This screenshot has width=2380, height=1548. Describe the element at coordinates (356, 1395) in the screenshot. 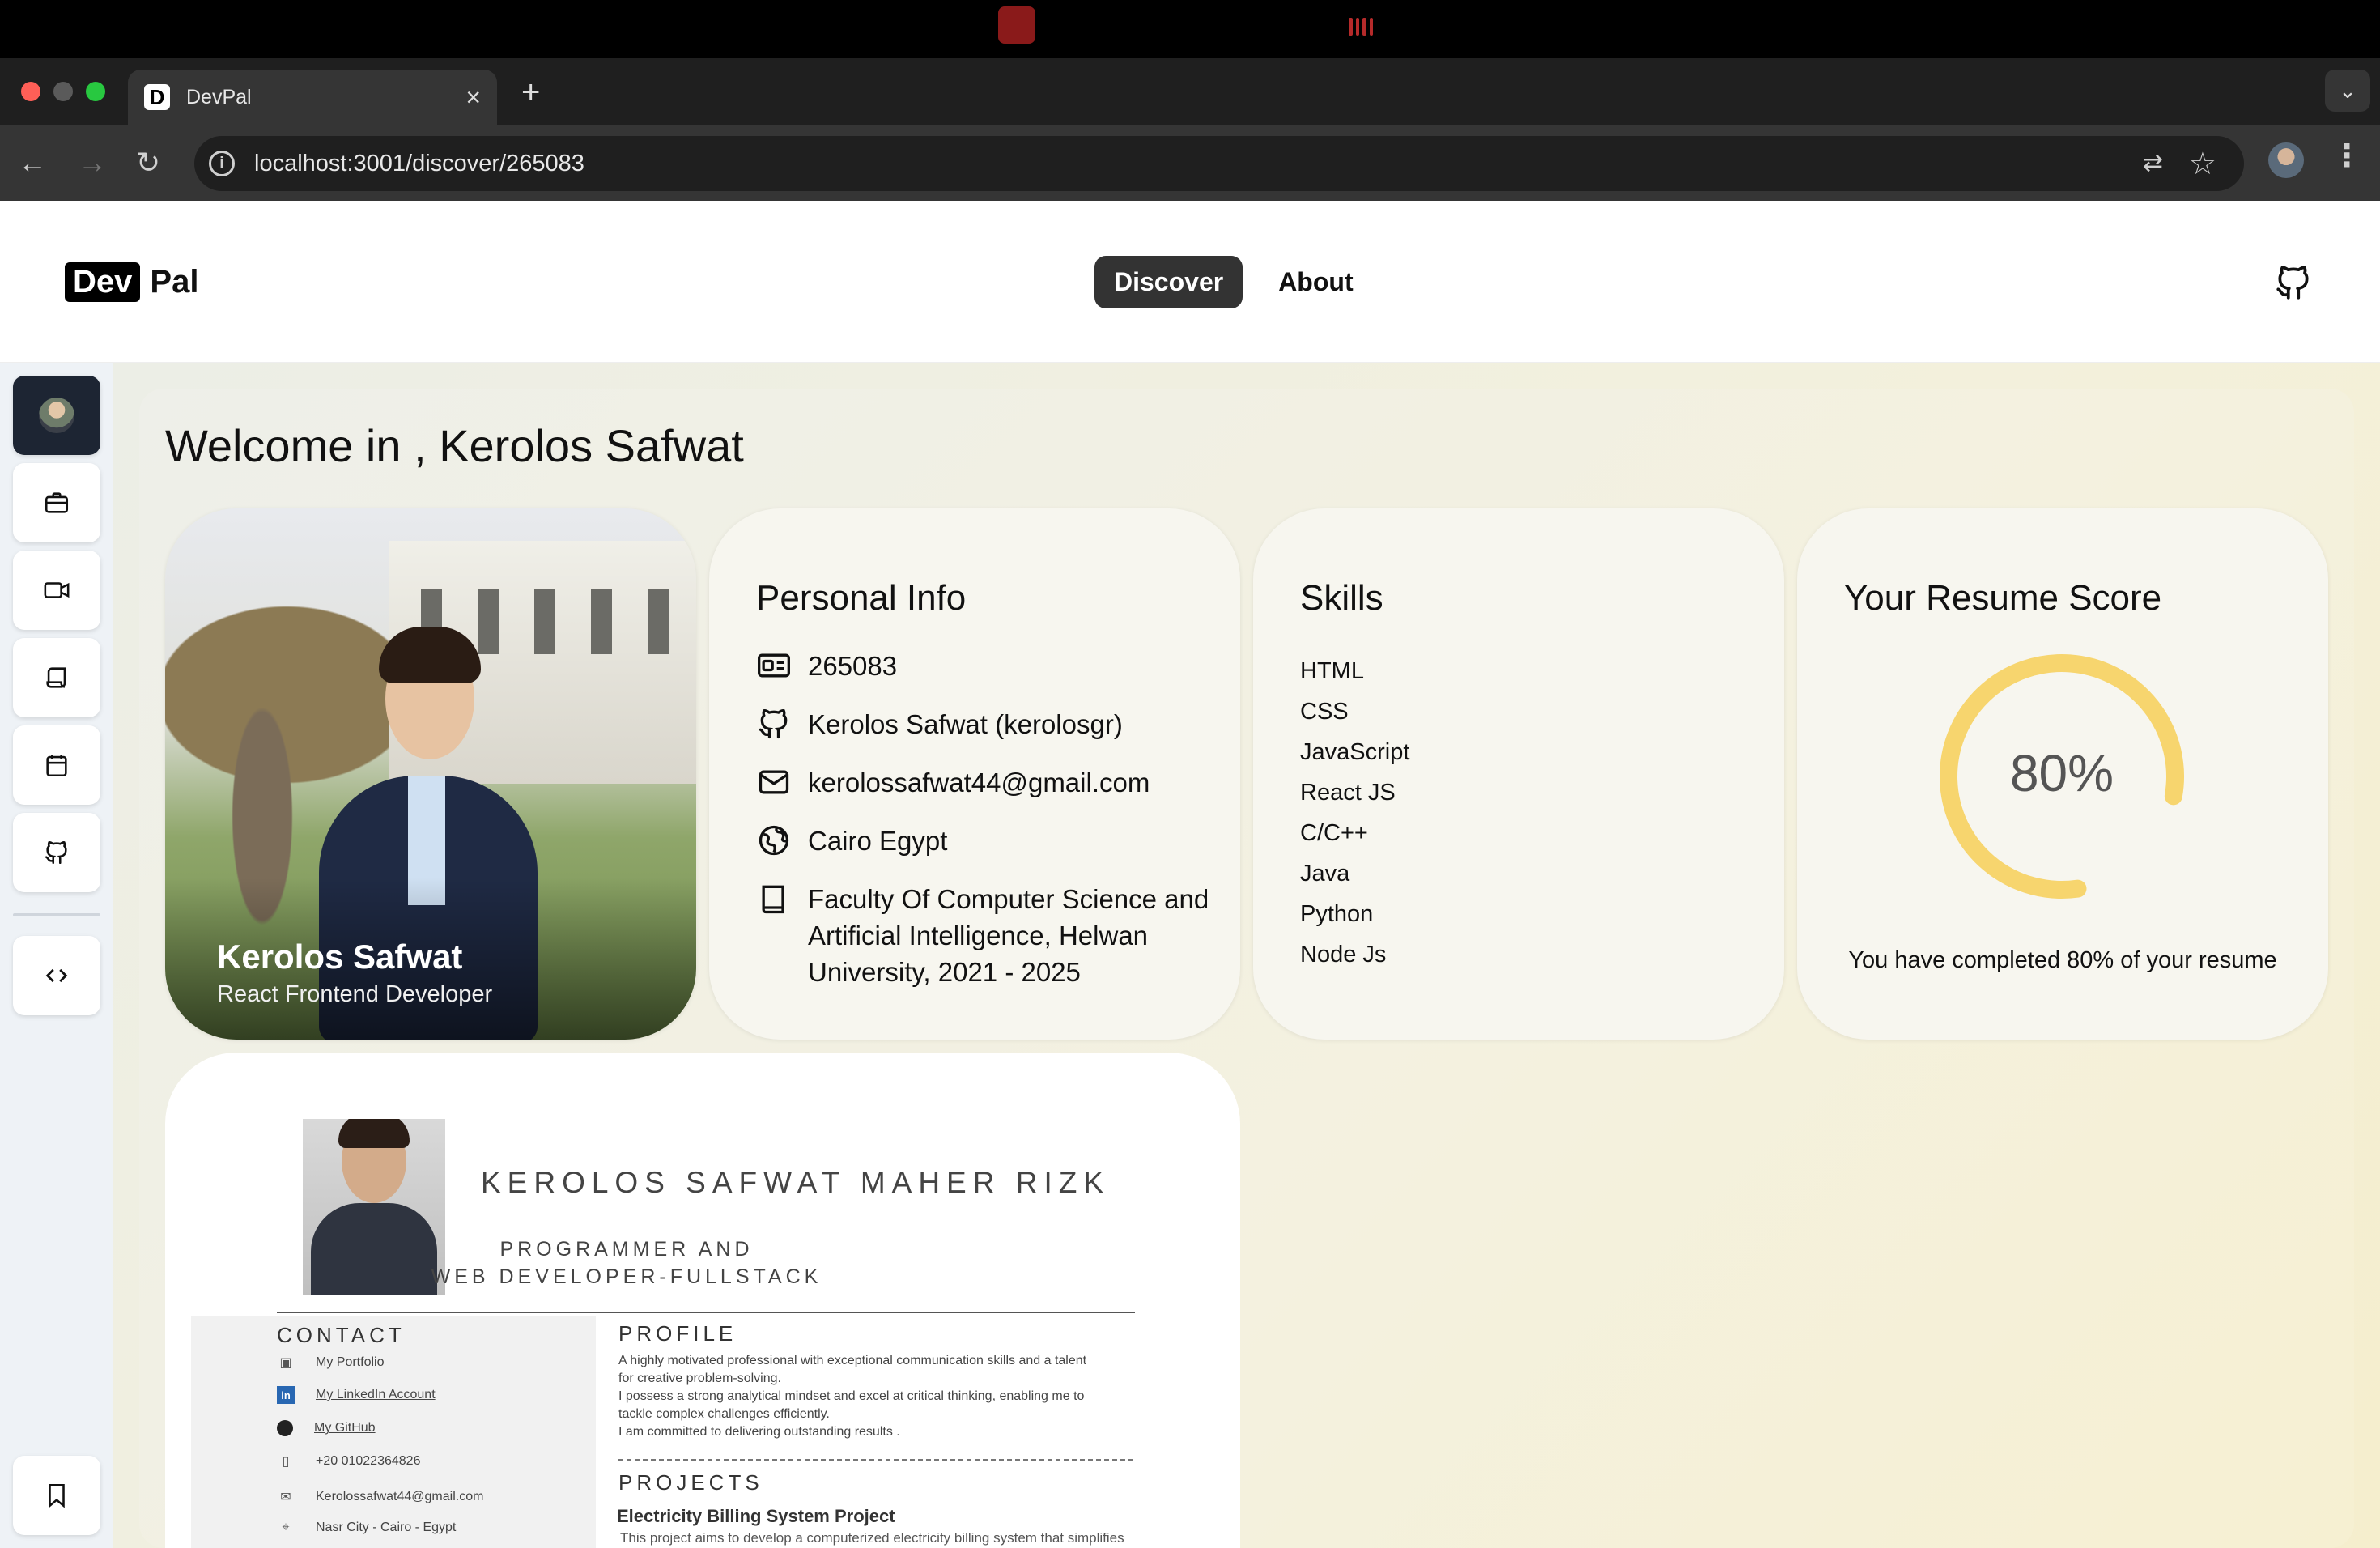

I see `resume-contact-linkedin: in My LinkedIn Account` at that location.